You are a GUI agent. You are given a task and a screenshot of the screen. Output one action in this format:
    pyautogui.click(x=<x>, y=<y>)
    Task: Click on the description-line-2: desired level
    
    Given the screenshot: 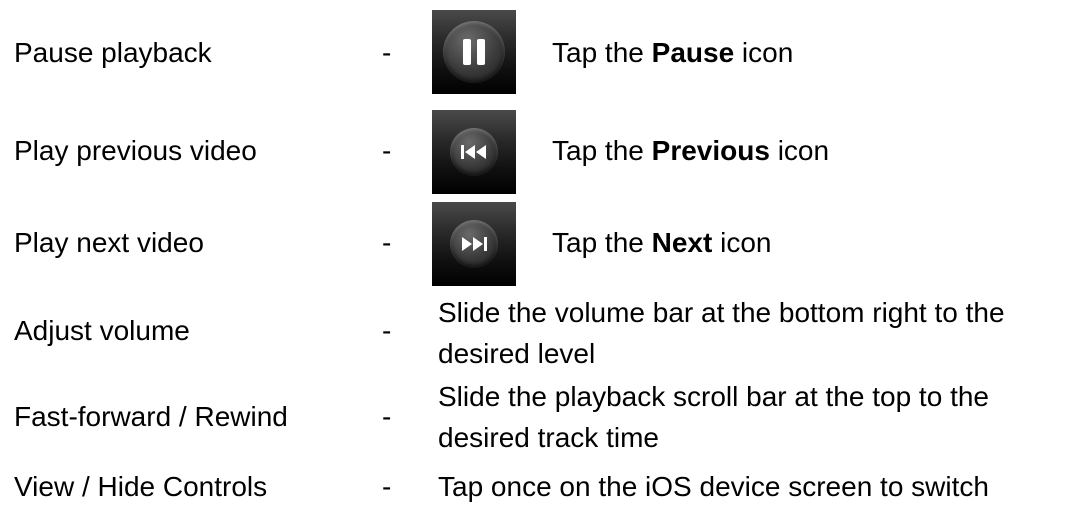 What is the action you would take?
    pyautogui.click(x=517, y=353)
    